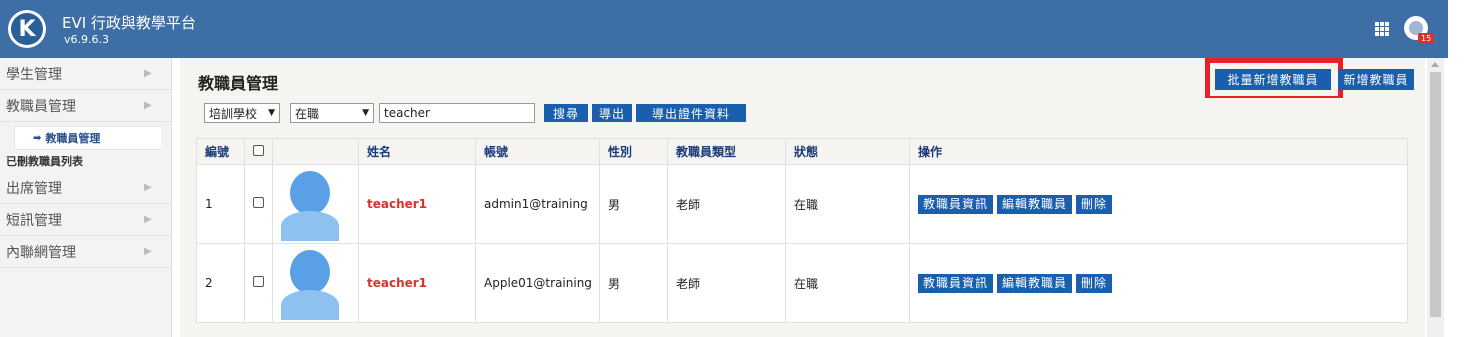 The width and height of the screenshot is (1465, 337). What do you see at coordinates (85, 188) in the screenshot?
I see `sidebar-item-attendance: 出席管理 ▶` at bounding box center [85, 188].